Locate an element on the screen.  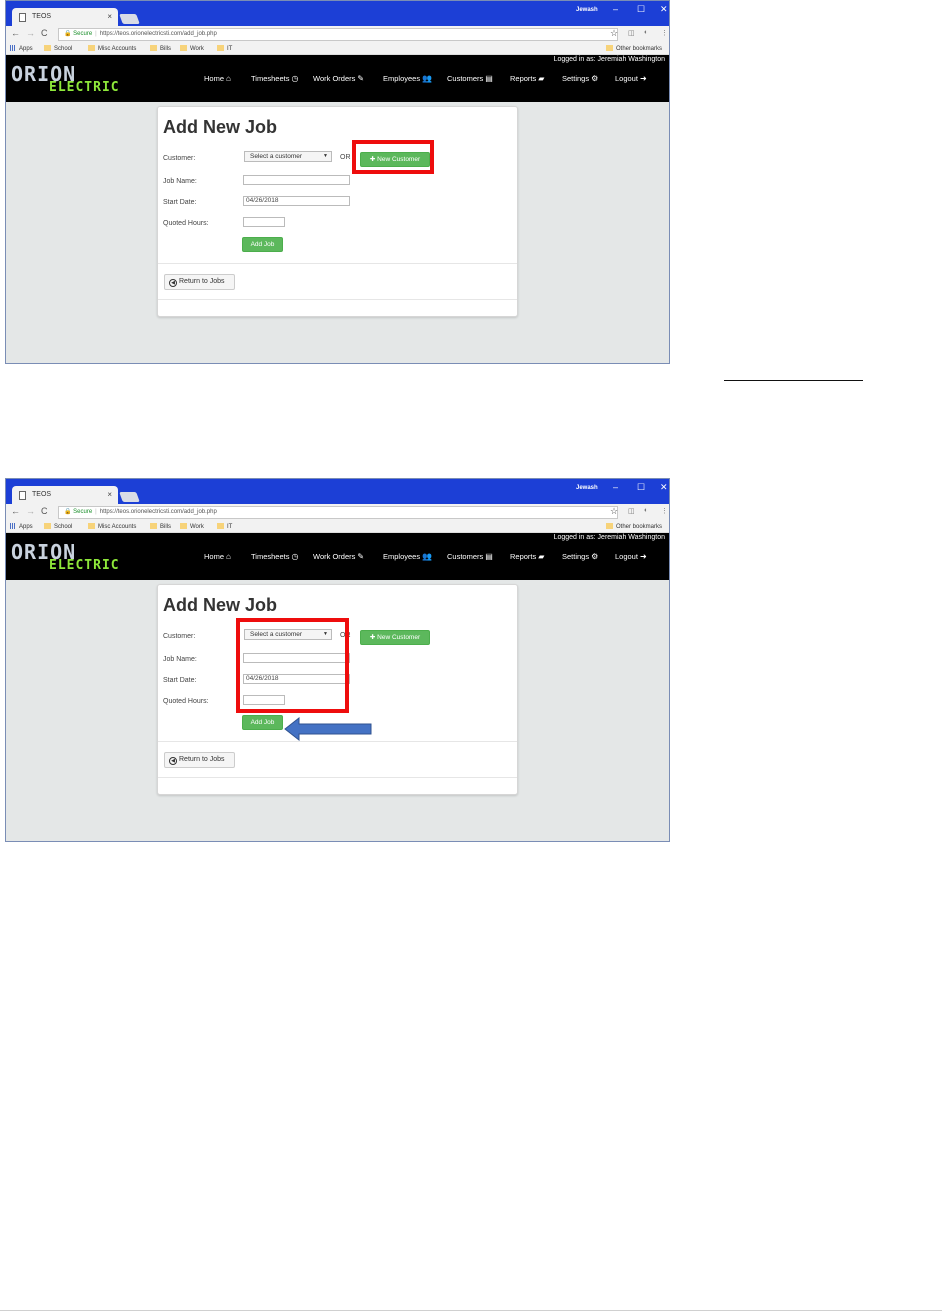
home-icon: ⌂ is located at coordinates (228, 556).